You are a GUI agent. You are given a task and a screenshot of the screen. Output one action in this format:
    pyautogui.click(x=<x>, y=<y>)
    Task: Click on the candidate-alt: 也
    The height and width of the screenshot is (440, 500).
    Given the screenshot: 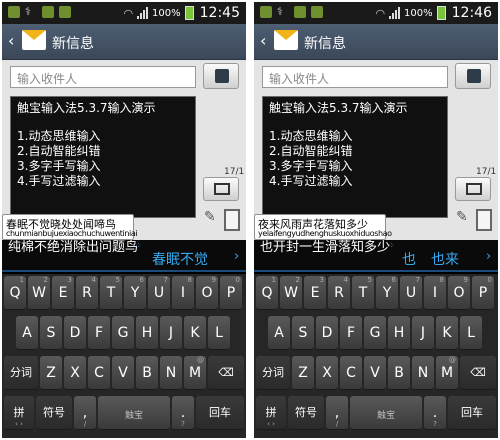 What is the action you would take?
    pyautogui.click(x=409, y=259)
    